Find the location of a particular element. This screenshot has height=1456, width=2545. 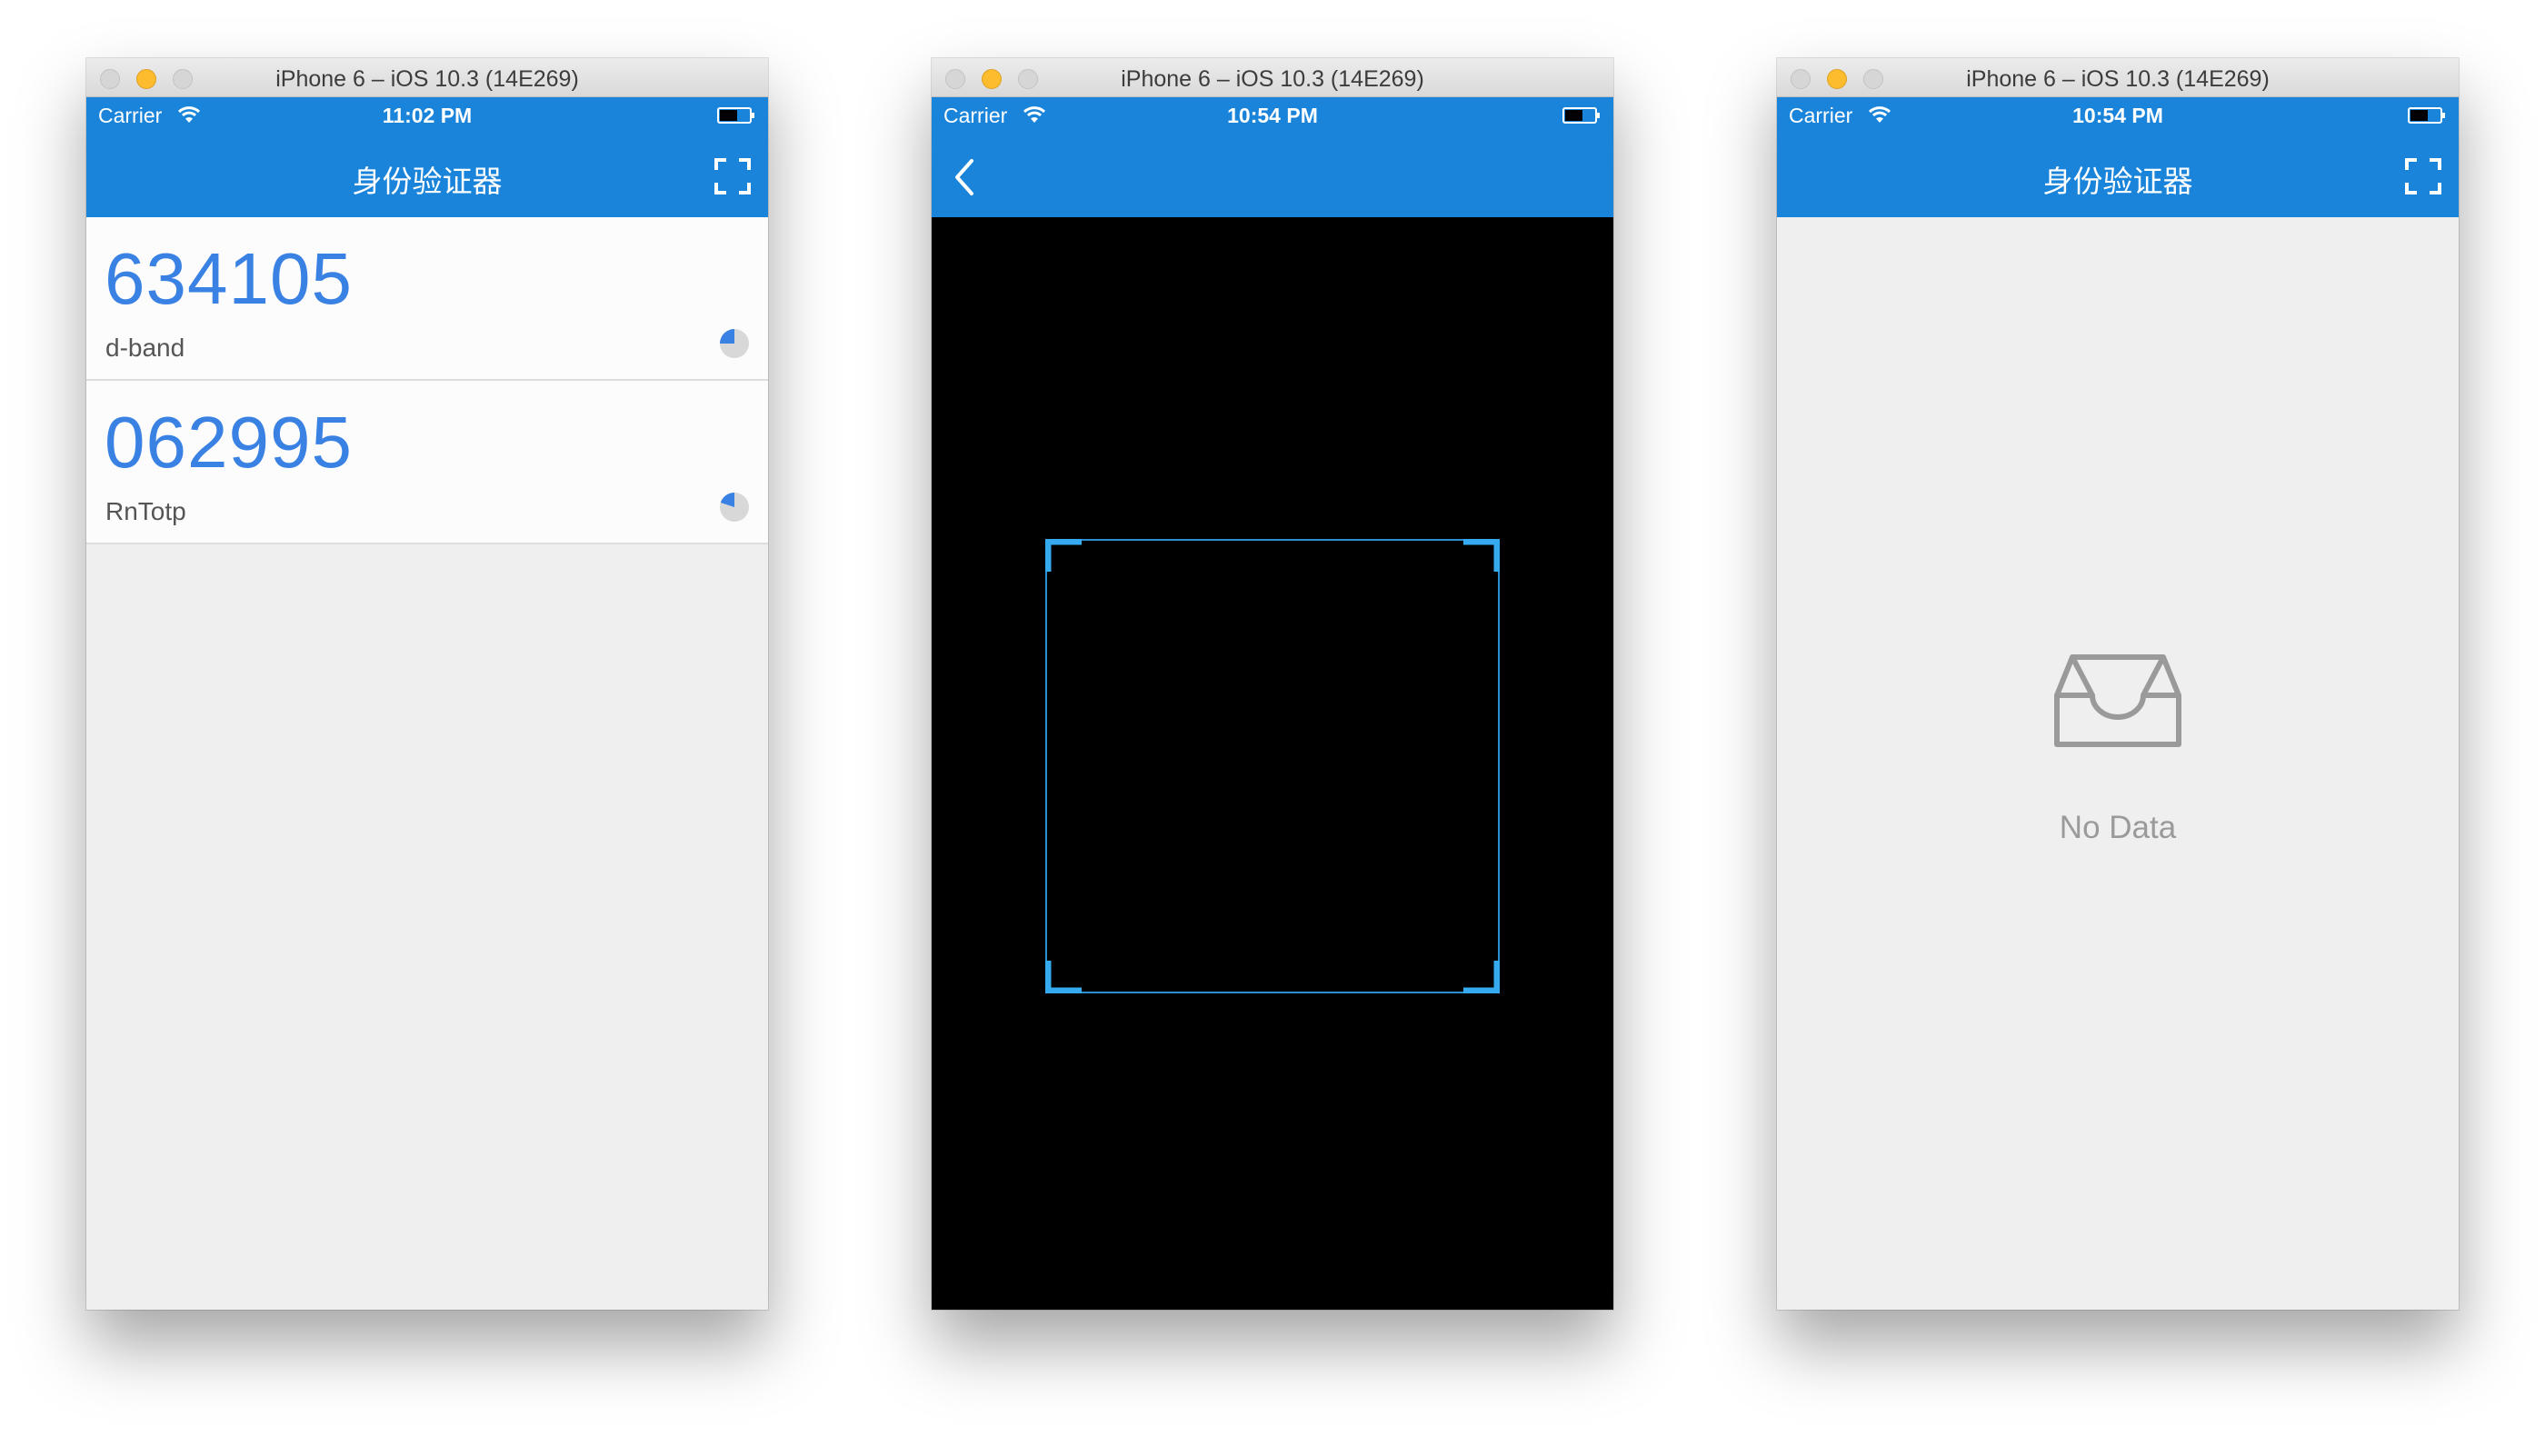

back-chevron-icon is located at coordinates (966, 177).